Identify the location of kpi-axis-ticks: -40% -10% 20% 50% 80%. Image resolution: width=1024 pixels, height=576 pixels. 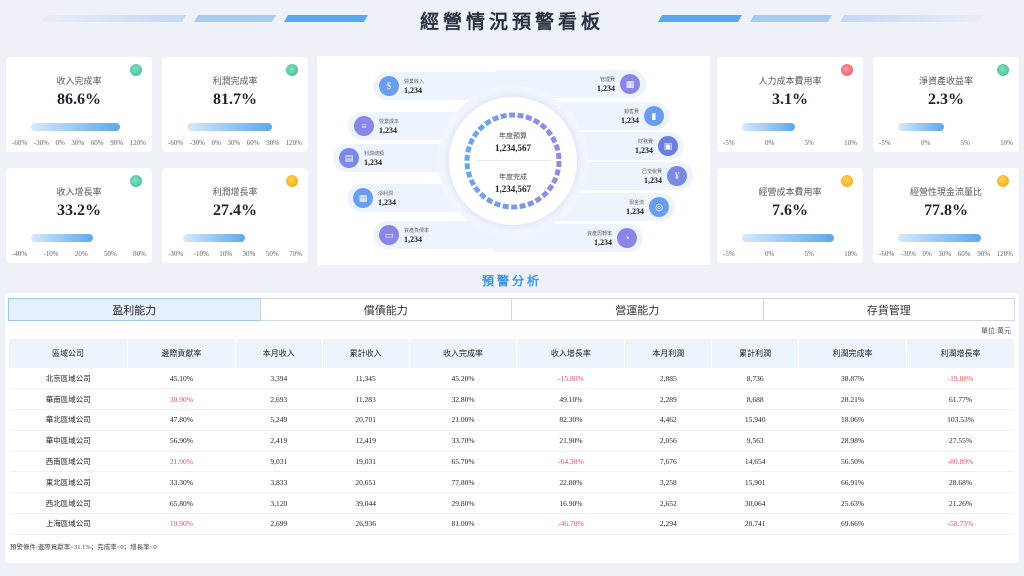
(79, 254).